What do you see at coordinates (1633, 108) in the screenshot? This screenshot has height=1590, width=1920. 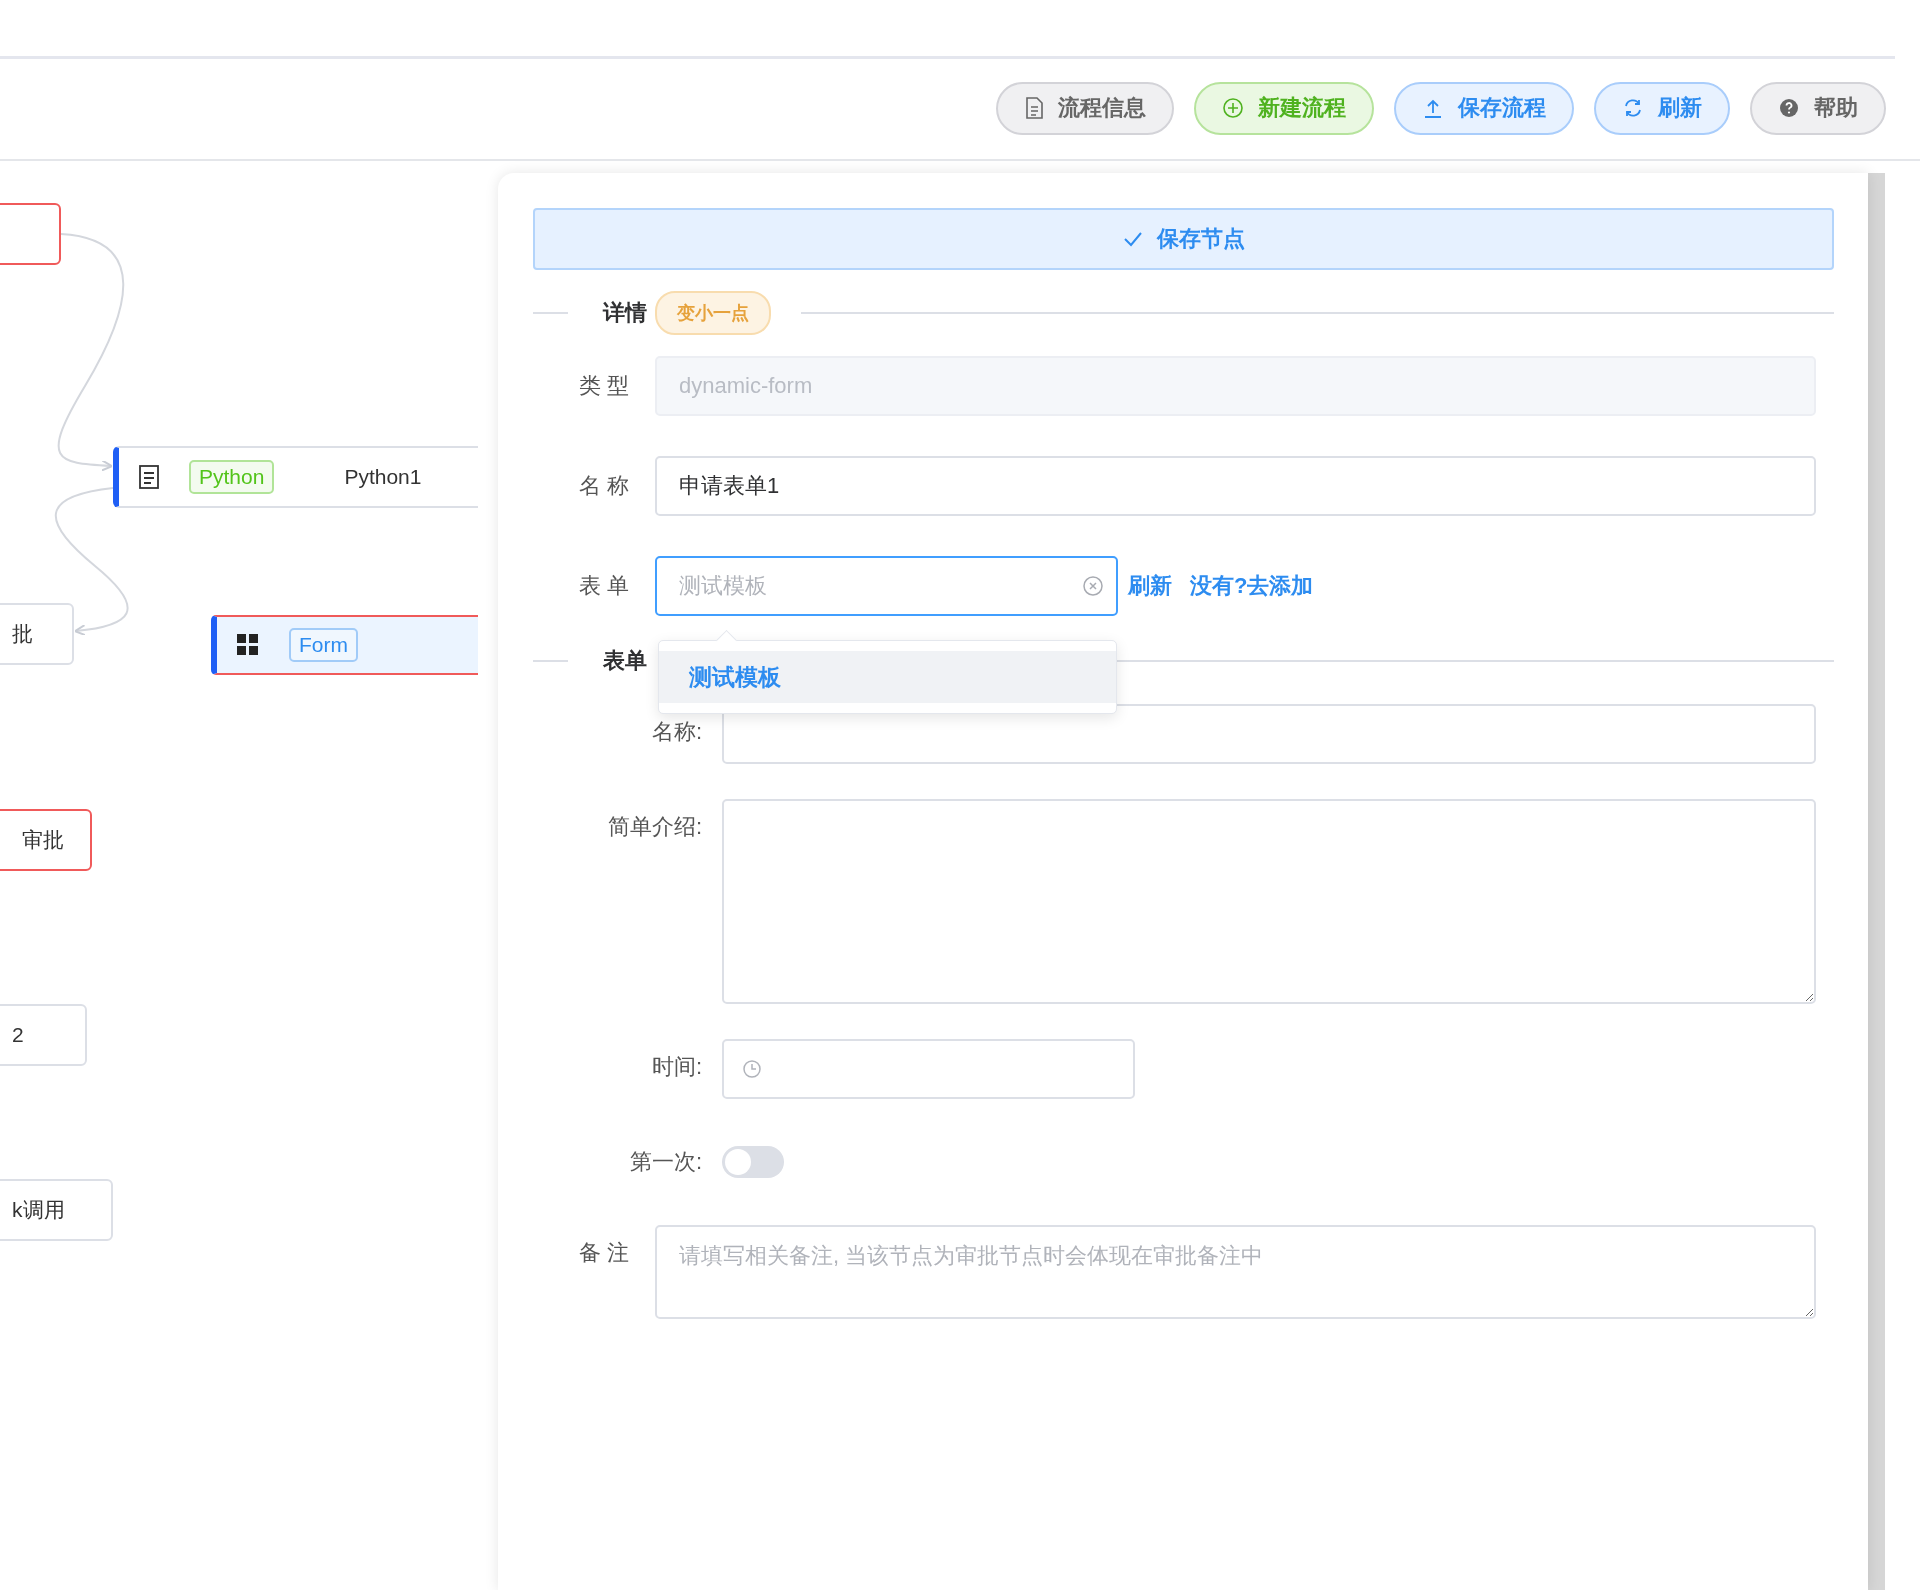 I see `refresh-icon` at bounding box center [1633, 108].